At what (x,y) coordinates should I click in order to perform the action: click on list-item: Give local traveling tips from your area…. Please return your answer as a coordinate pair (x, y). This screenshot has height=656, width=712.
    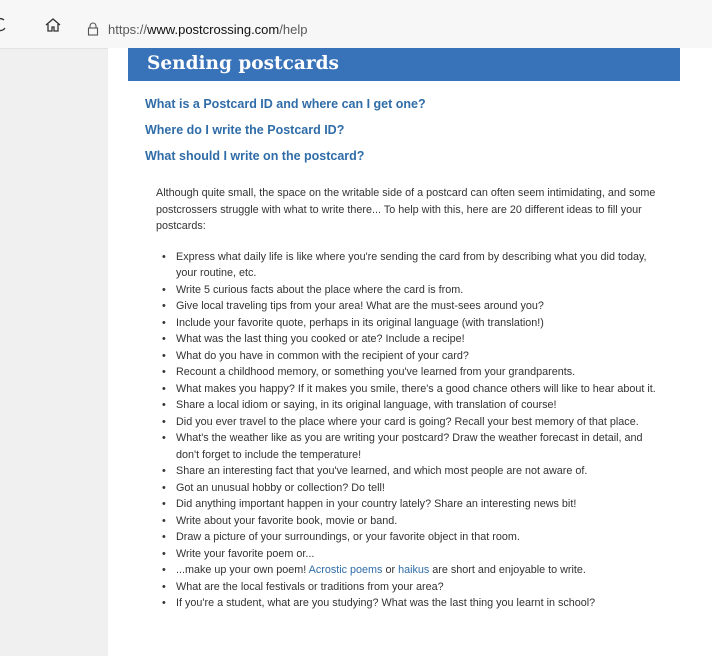
    Looking at the image, I should click on (411, 306).